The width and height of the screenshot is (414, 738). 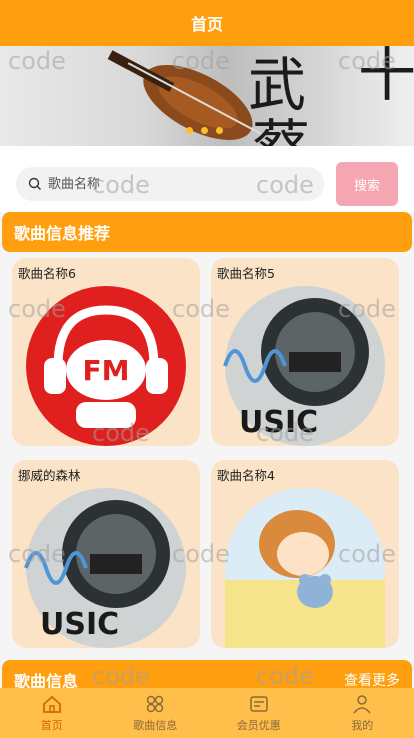 I want to click on song-card: 歌曲名称5 USIC, so click(x=305, y=352).